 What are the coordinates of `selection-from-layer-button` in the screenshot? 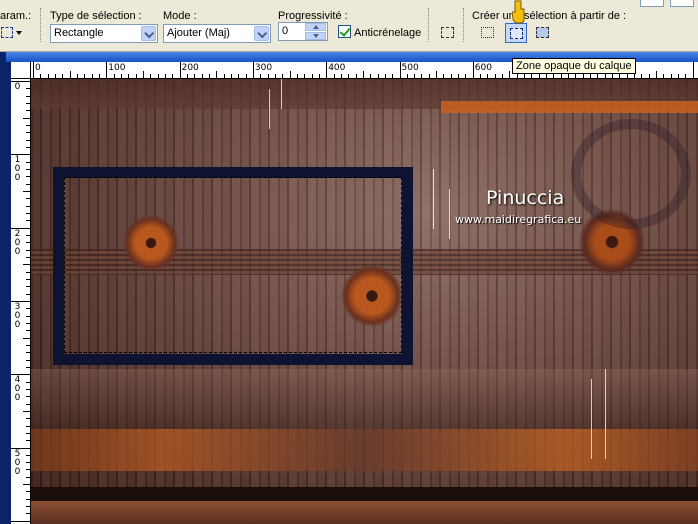 It's located at (543, 33).